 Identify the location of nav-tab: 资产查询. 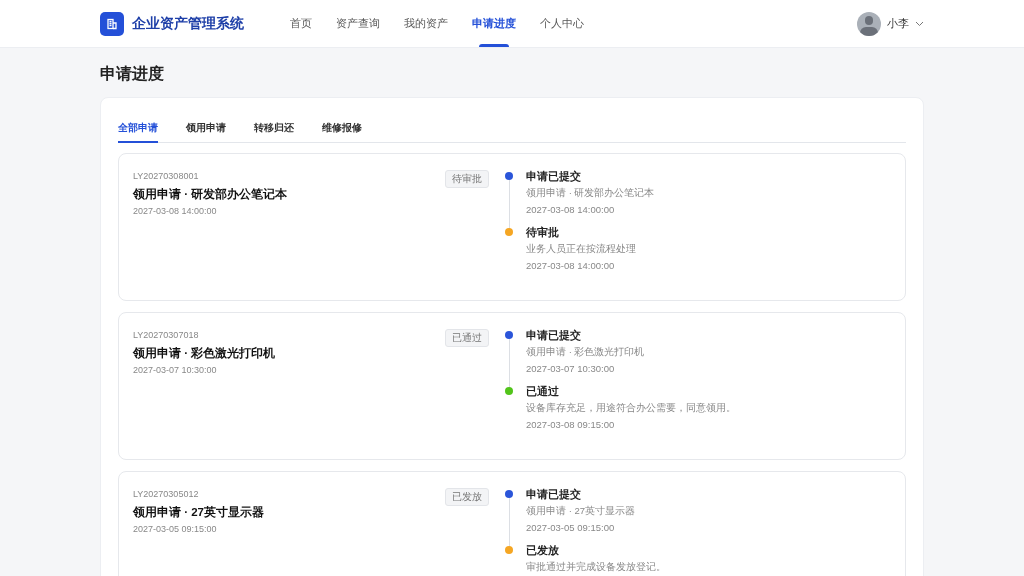
(358, 23).